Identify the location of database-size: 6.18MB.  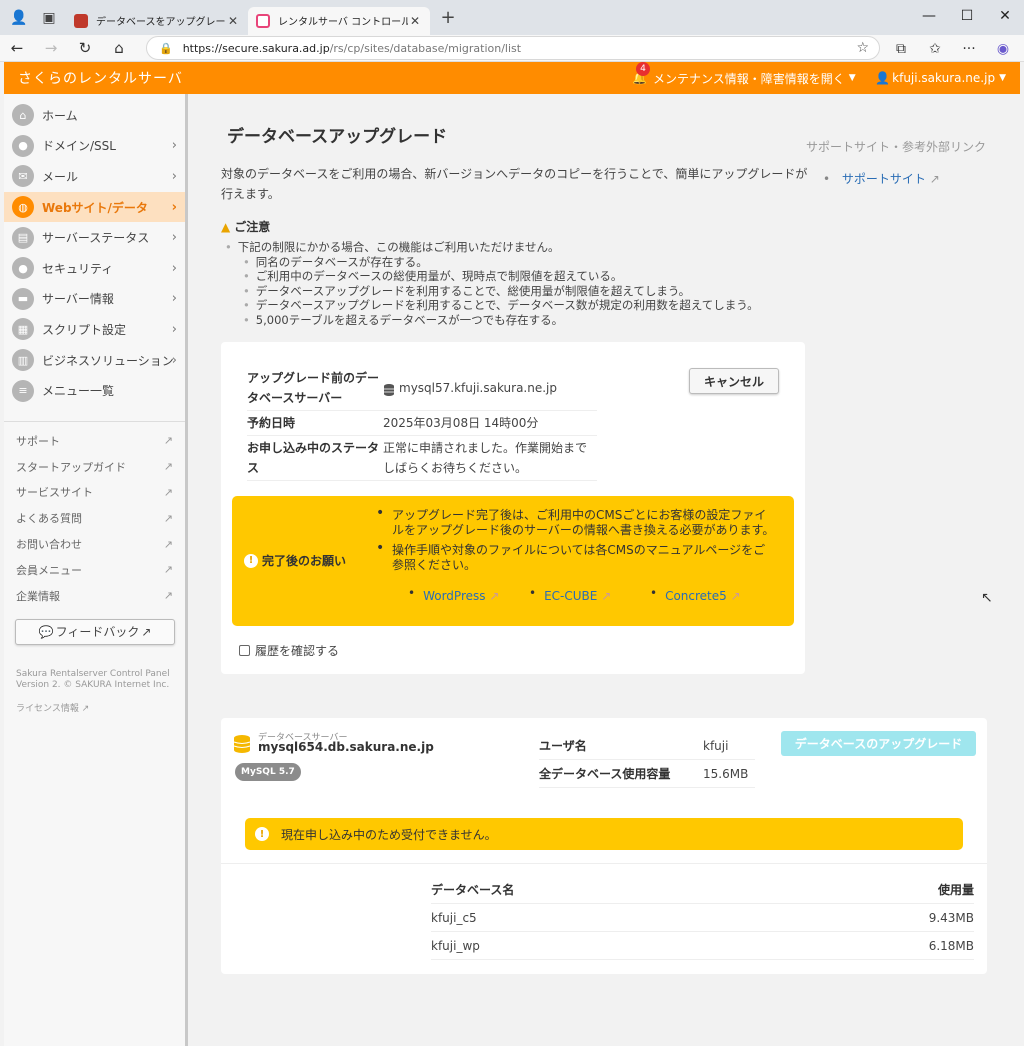
(951, 945).